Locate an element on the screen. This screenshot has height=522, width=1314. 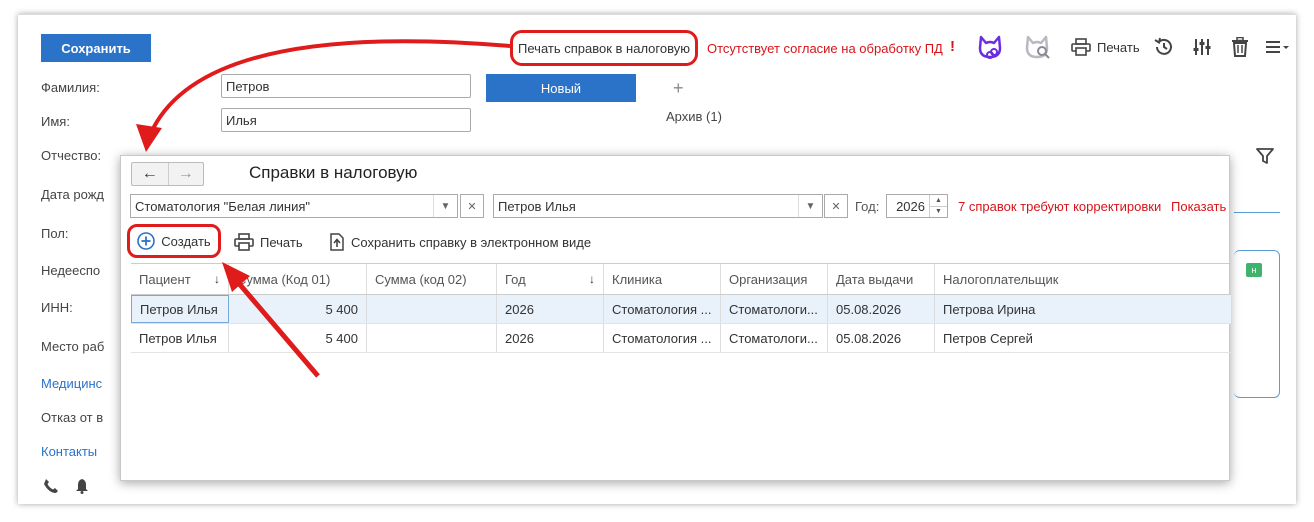
surname-input is located at coordinates (346, 86).